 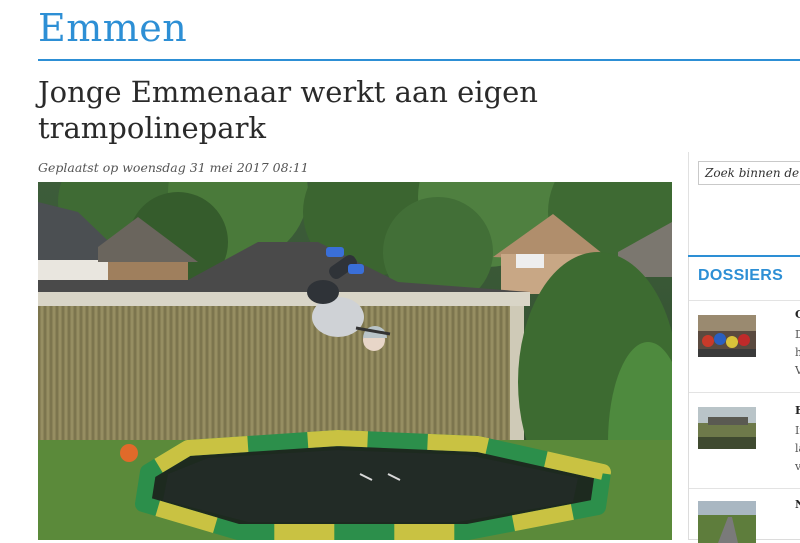 What do you see at coordinates (797, 334) in the screenshot?
I see `dossier-snippet: D` at bounding box center [797, 334].